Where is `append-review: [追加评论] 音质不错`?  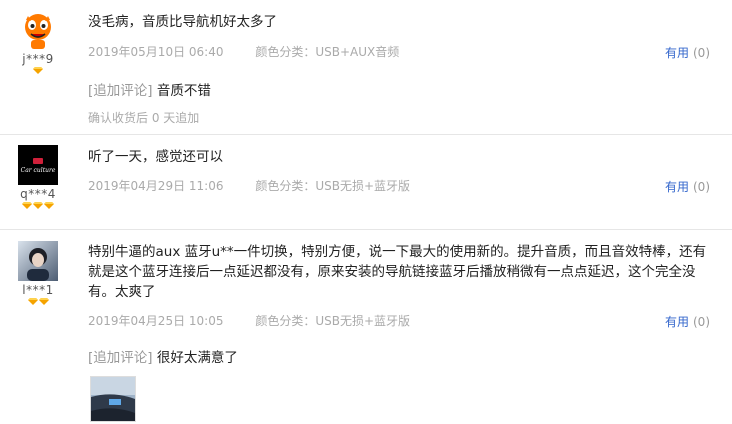
append-review: [追加评论] 音质不错 is located at coordinates (149, 89).